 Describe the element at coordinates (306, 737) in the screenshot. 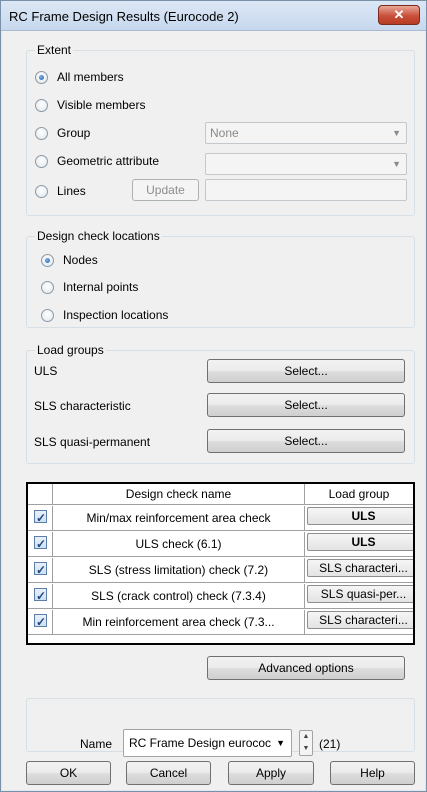

I see `spin-up-icon: ▲` at that location.